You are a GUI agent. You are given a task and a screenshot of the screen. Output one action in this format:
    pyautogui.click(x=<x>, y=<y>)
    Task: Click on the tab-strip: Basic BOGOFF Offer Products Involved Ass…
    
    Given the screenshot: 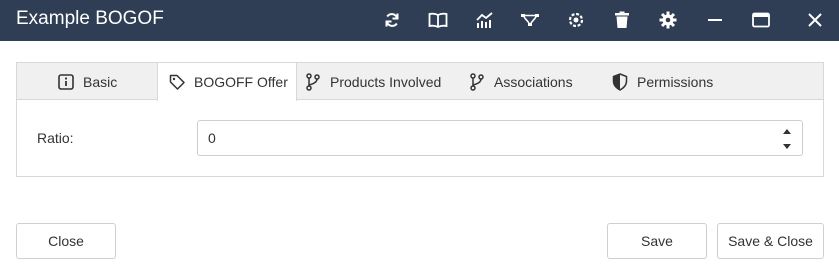 What is the action you would take?
    pyautogui.click(x=420, y=82)
    